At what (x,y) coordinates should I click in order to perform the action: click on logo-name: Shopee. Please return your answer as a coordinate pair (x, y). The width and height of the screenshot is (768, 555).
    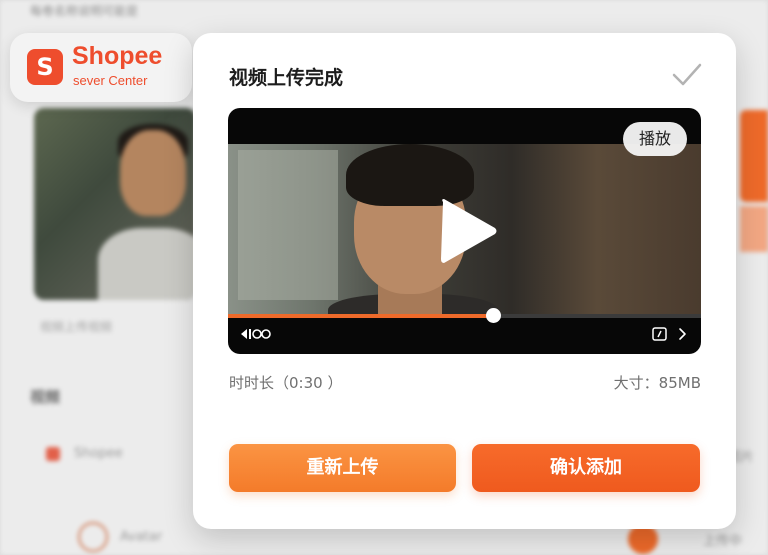
    Looking at the image, I should click on (117, 56).